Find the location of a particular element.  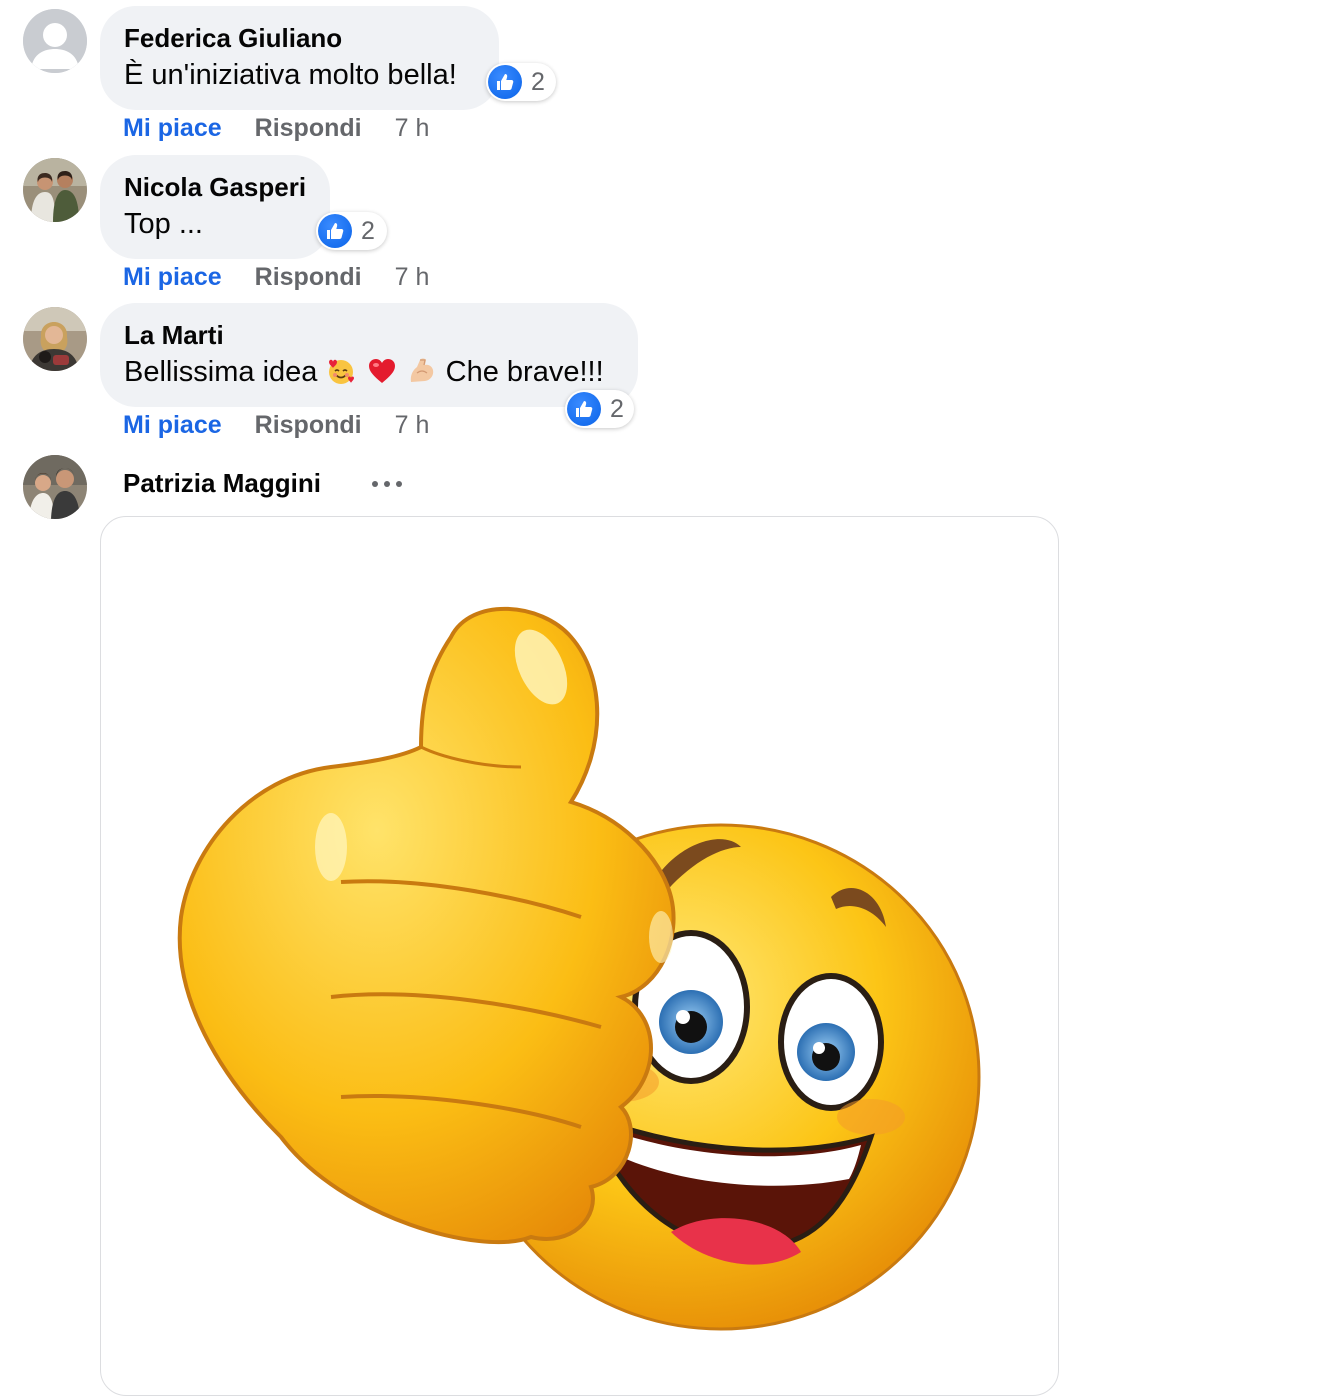

red-heart-icon is located at coordinates (381, 371).